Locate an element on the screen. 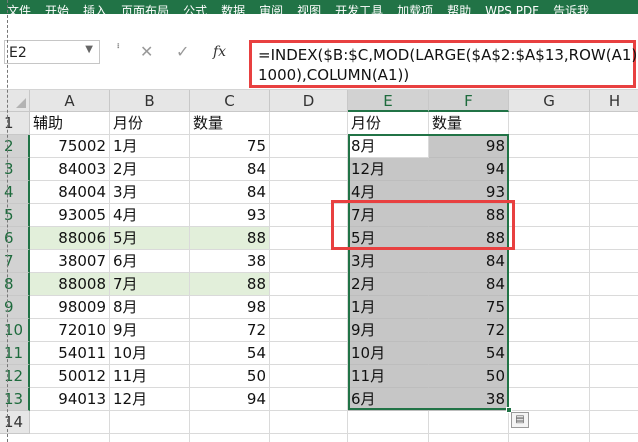 This screenshot has width=638, height=442. select-all-button is located at coordinates (15, 101).